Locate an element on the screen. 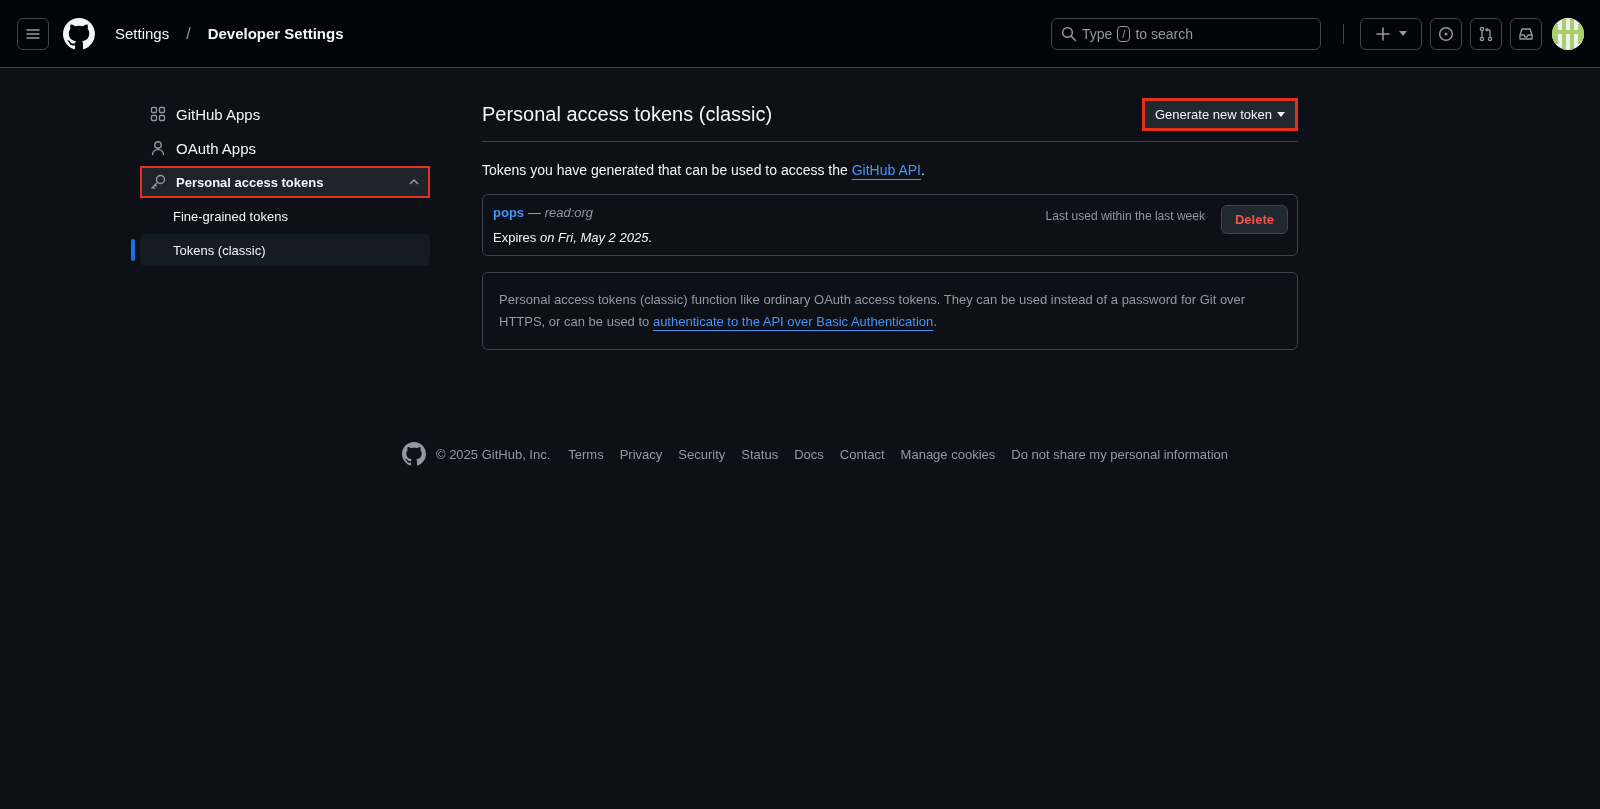  token-name-link: pops is located at coordinates (509, 212).